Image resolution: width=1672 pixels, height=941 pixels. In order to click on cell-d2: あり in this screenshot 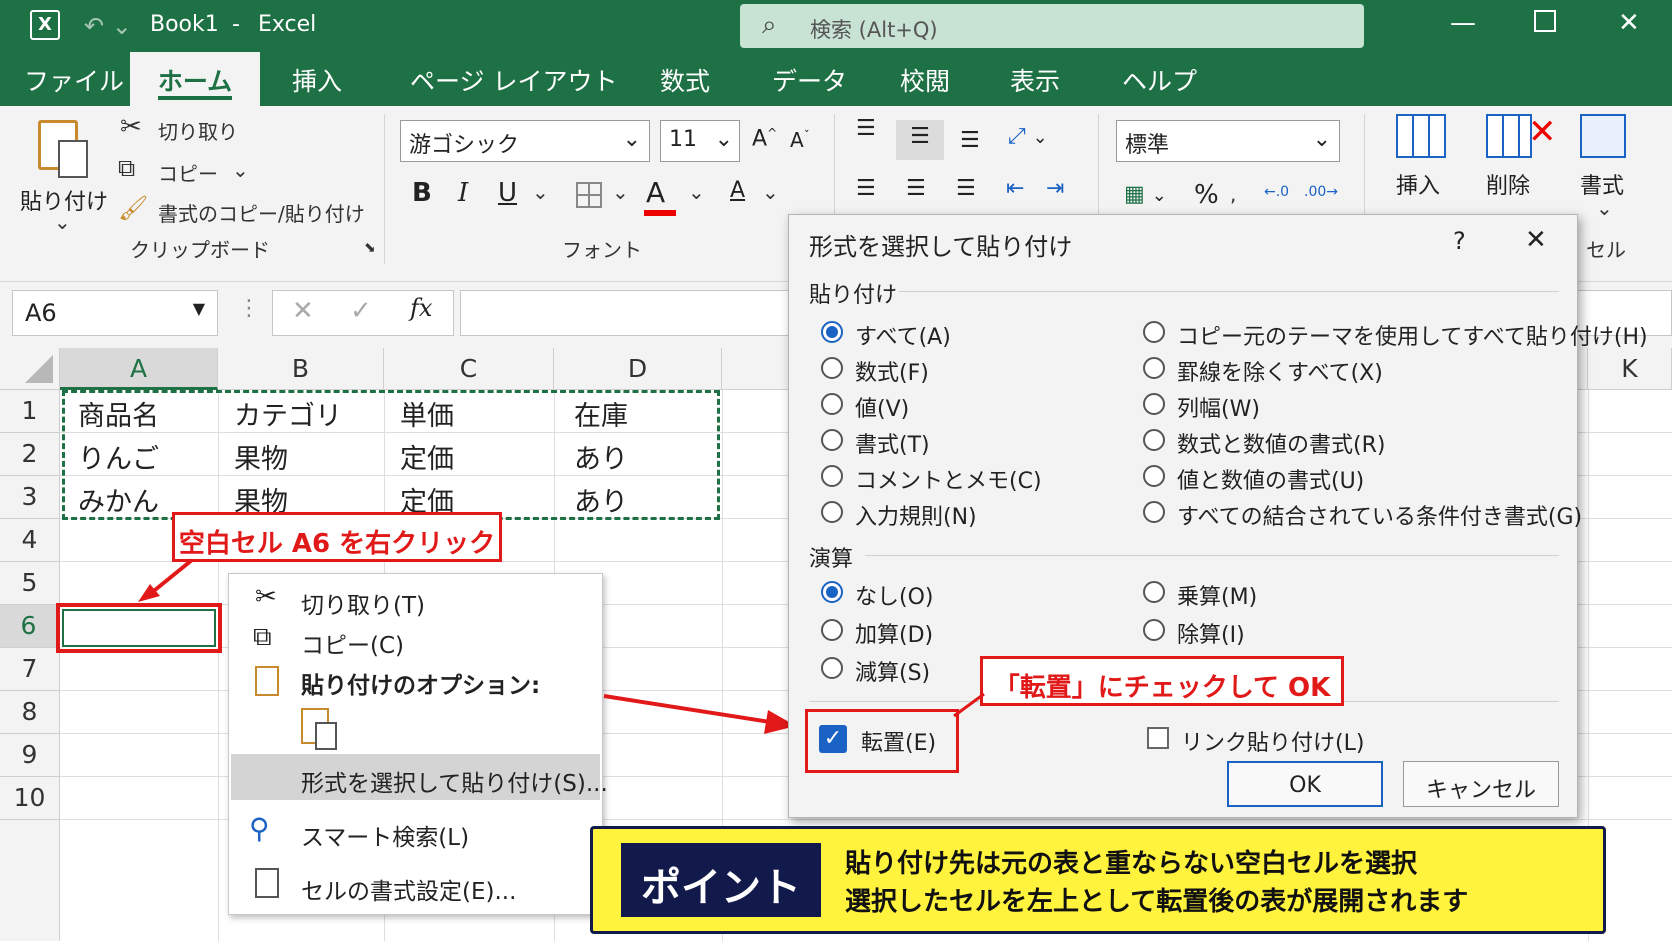, I will do `click(601, 456)`.